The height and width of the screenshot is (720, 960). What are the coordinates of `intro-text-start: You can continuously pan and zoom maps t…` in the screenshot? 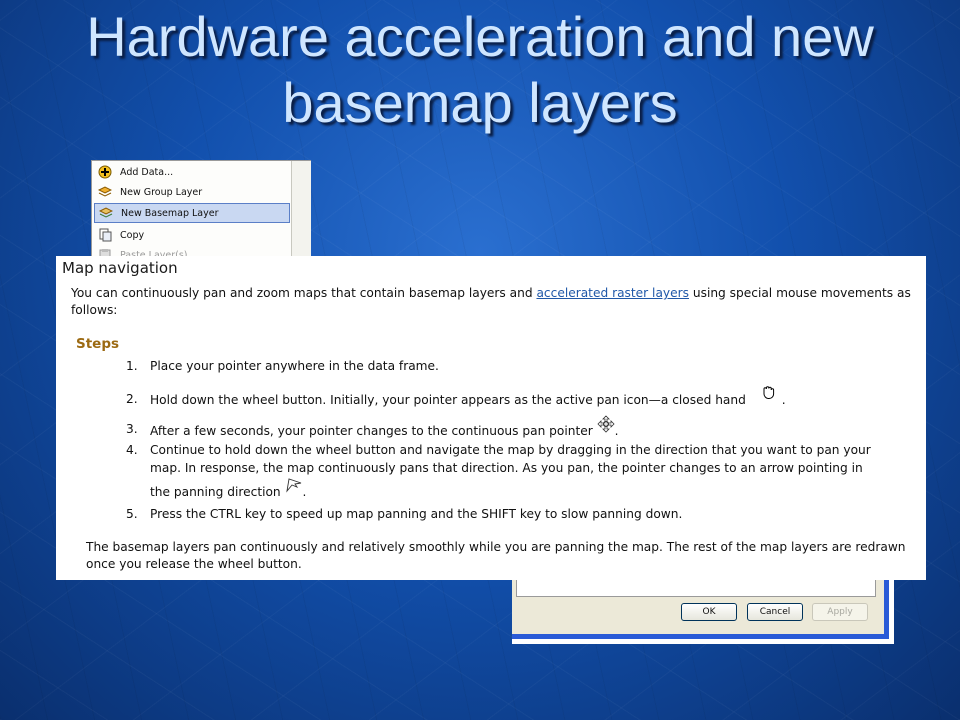 It's located at (304, 293).